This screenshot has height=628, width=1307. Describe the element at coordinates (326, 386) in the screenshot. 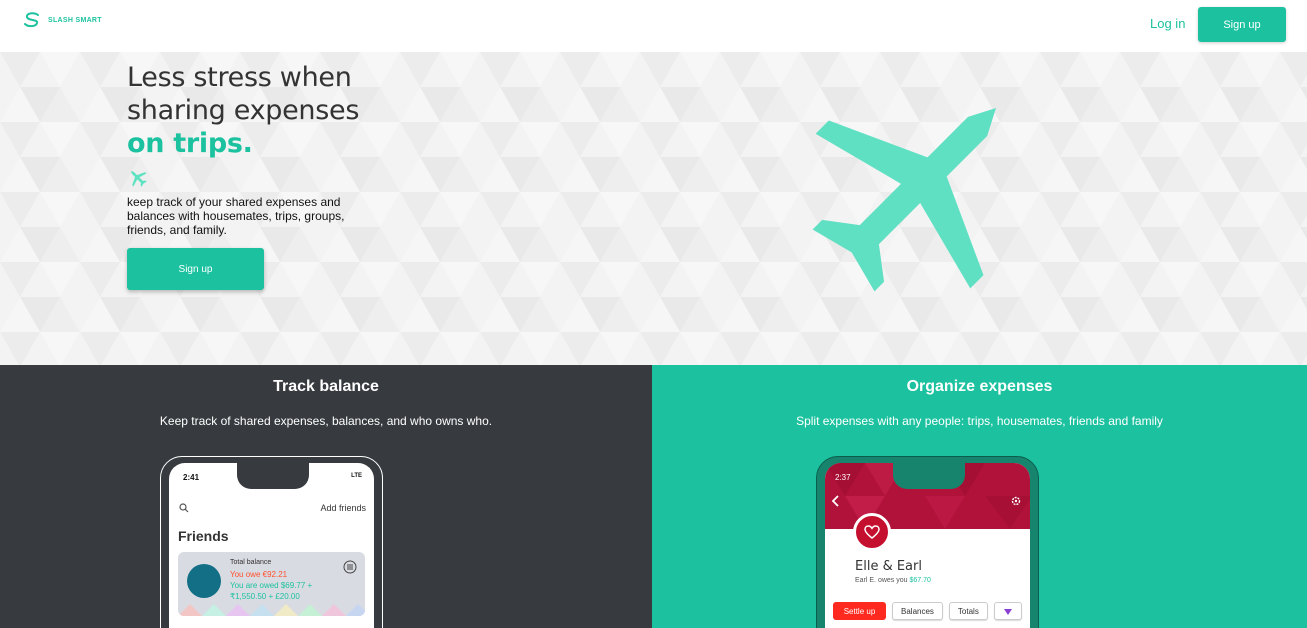

I see `feature-title-track-balance: Track balance` at that location.